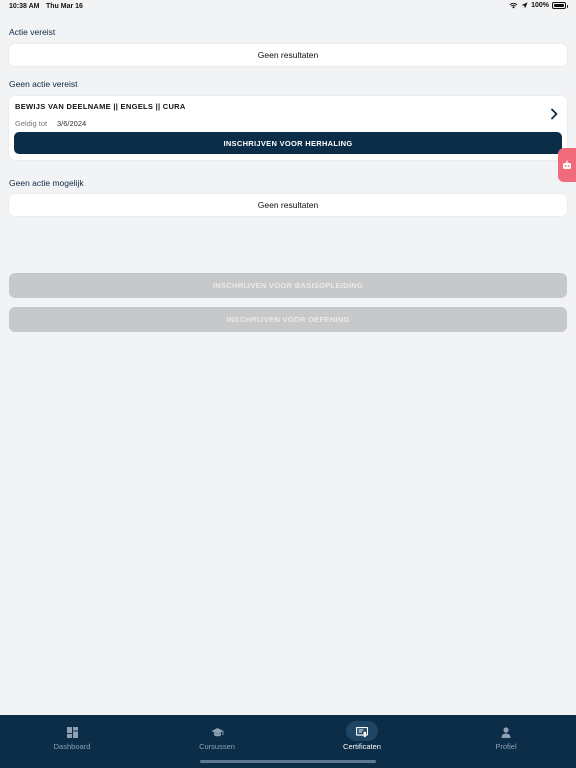 This screenshot has height=768, width=576. What do you see at coordinates (72, 732) in the screenshot?
I see `dashboard-icon` at bounding box center [72, 732].